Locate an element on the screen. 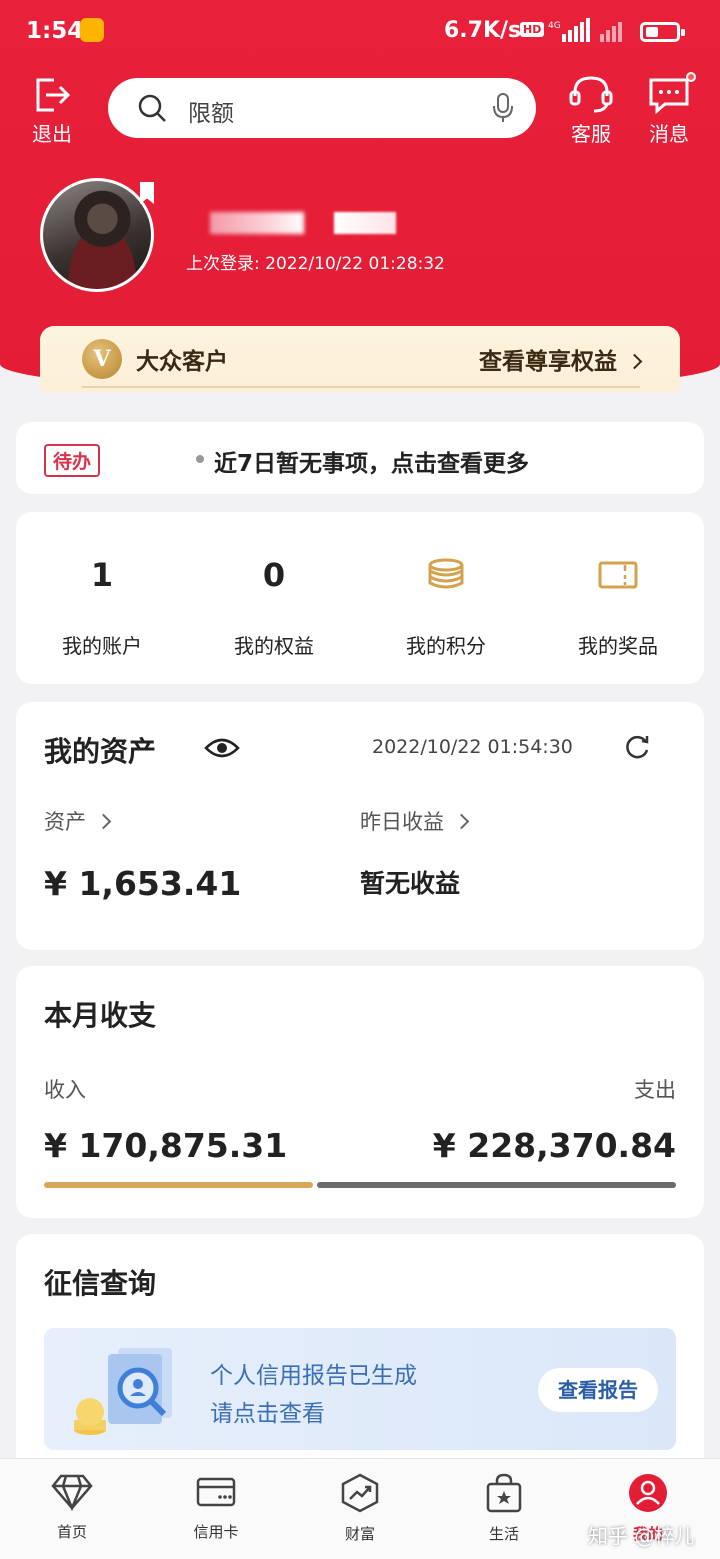 The height and width of the screenshot is (1559, 720). tab-wealth: 财富 is located at coordinates (360, 1508).